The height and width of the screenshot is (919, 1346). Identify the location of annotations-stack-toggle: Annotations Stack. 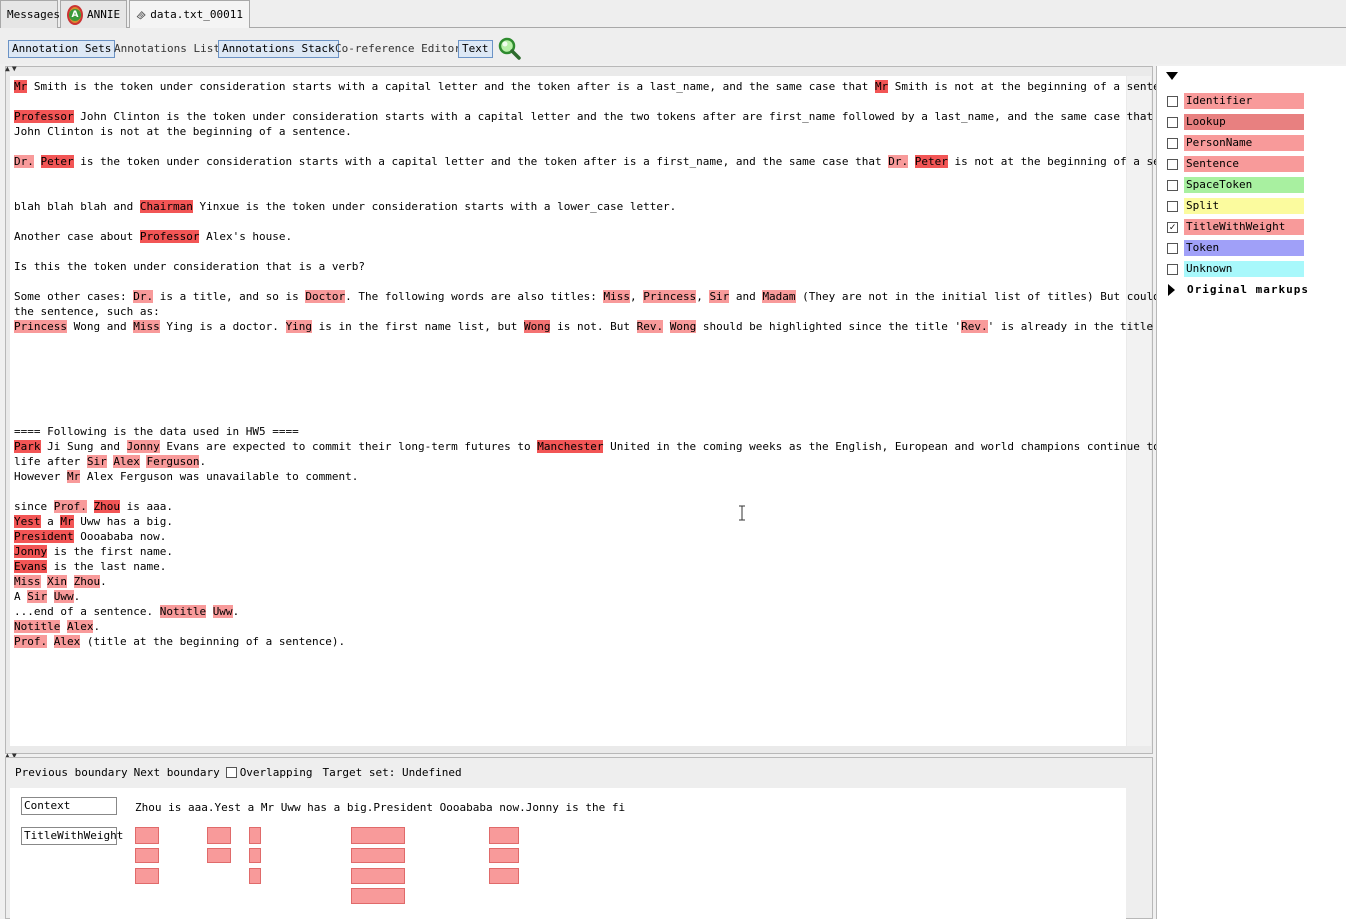
(278, 49).